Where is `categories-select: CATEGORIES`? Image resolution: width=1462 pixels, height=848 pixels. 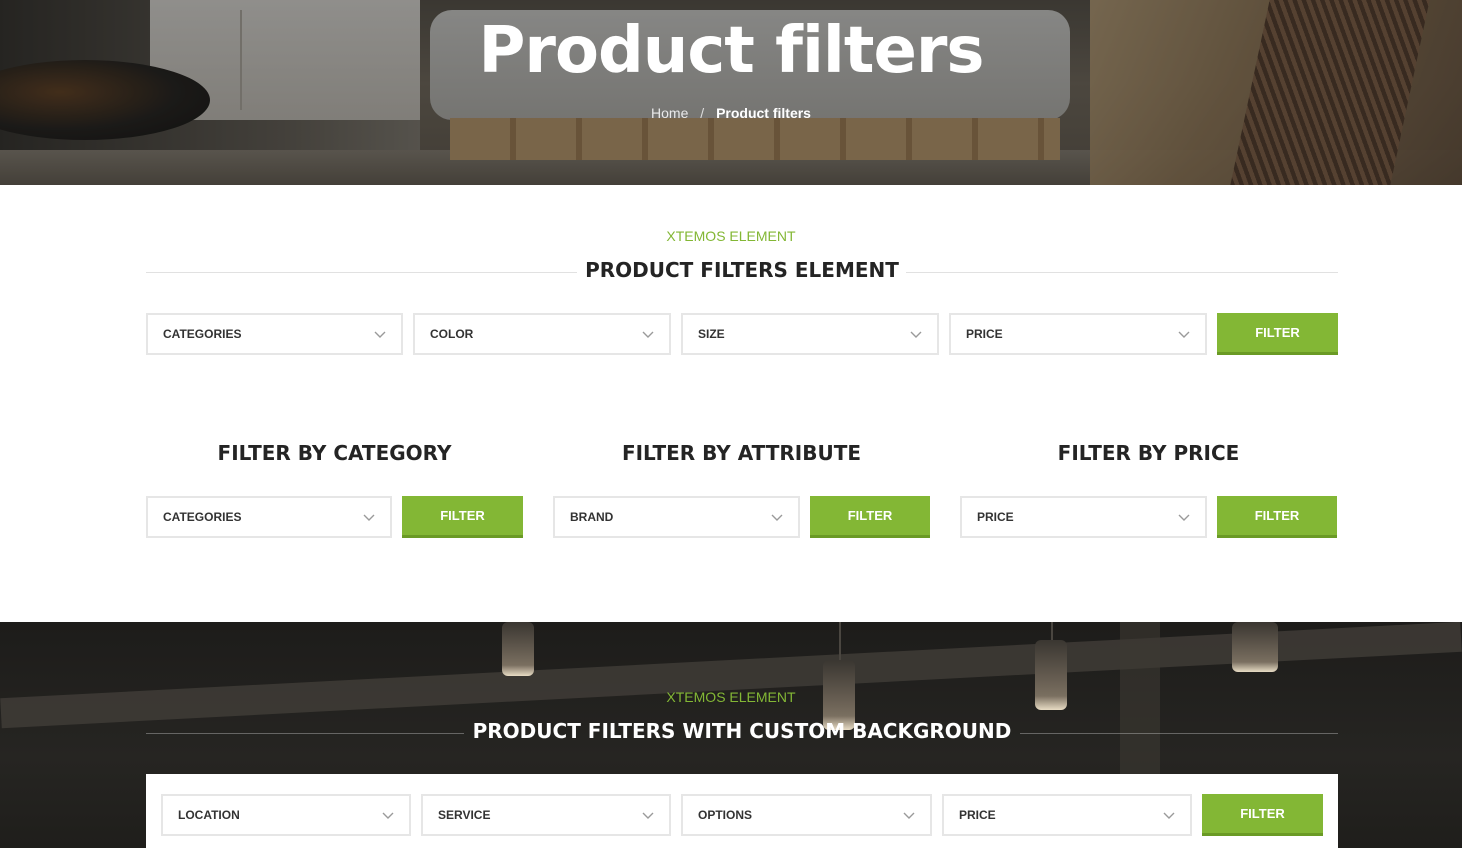
categories-select: CATEGORIES is located at coordinates (274, 334).